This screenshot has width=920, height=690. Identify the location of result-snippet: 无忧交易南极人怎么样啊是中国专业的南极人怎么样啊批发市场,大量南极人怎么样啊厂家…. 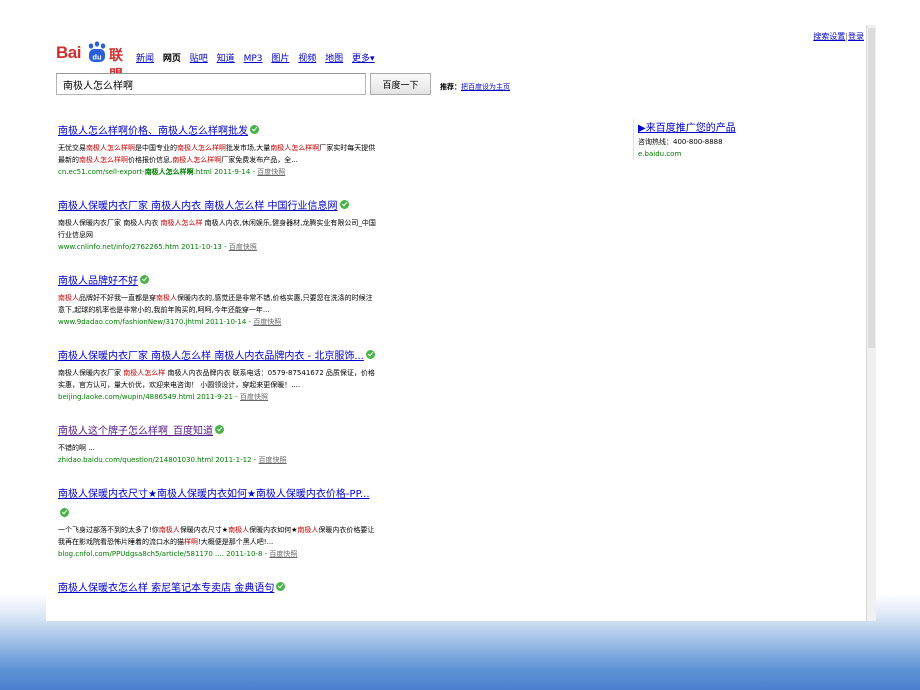
(217, 154).